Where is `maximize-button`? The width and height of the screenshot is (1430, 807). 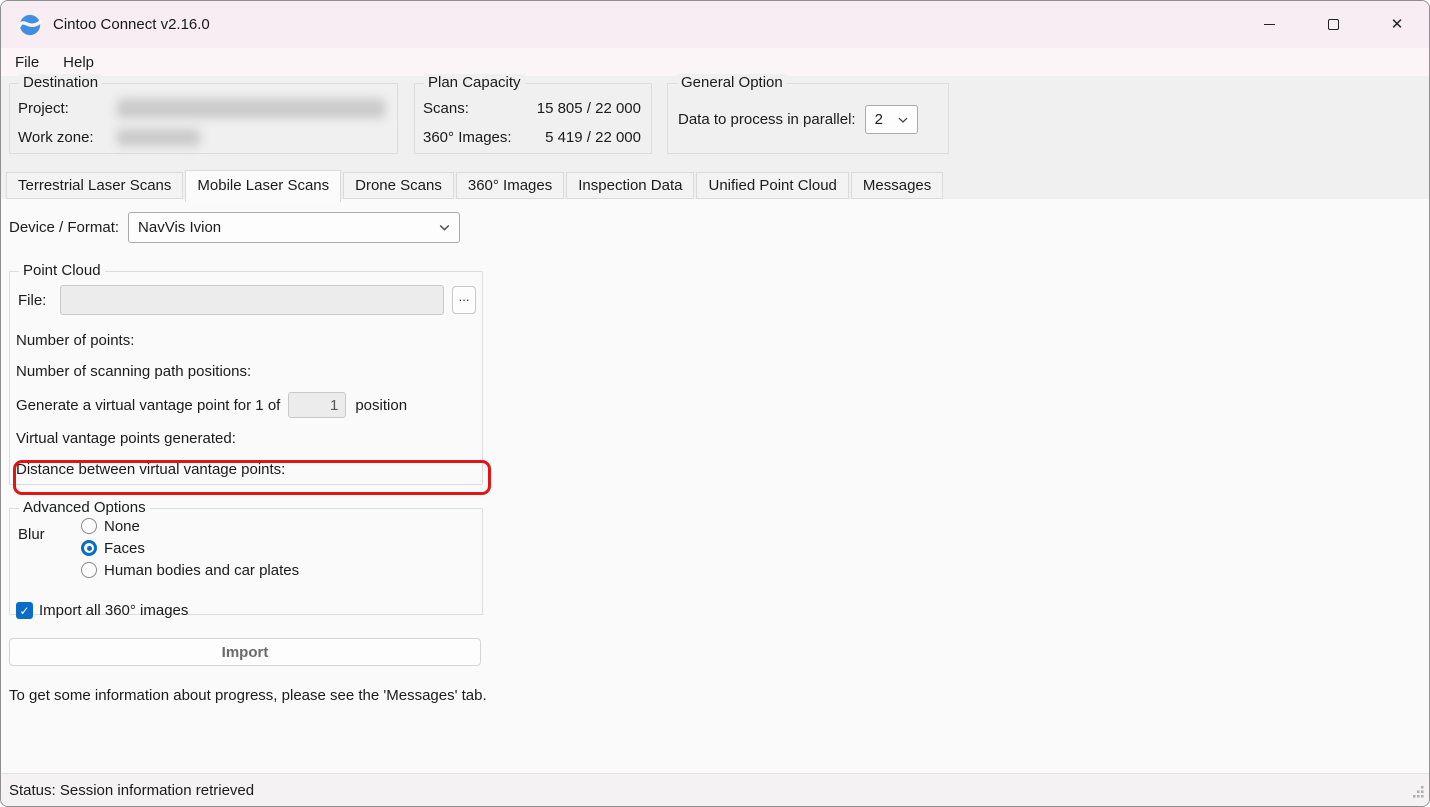
maximize-button is located at coordinates (1333, 24).